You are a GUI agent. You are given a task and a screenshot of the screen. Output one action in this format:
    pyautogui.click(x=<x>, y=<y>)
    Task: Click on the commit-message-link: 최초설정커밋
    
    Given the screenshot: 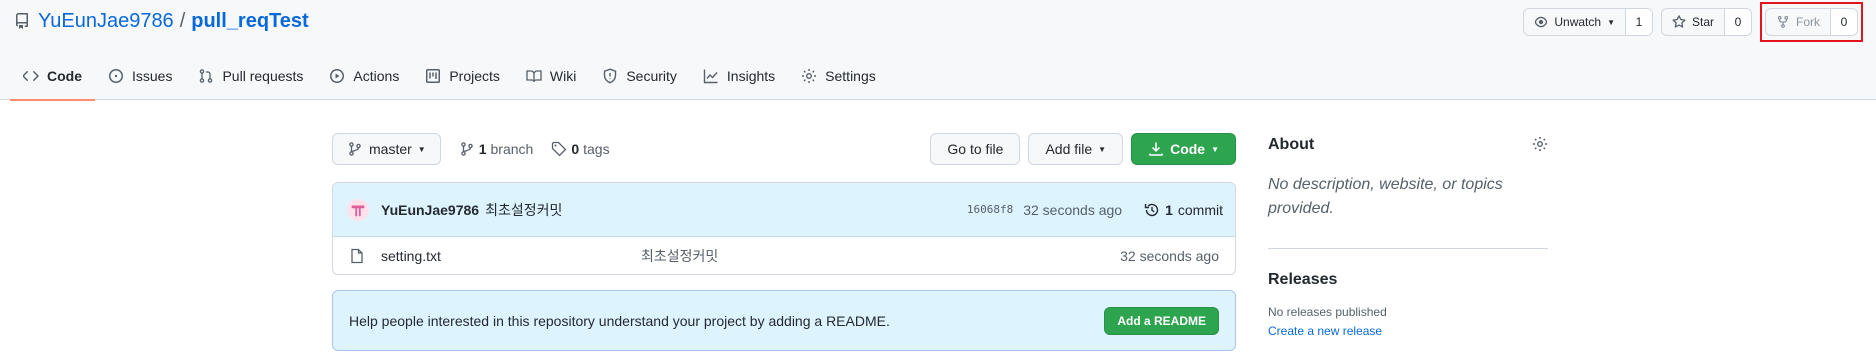 What is the action you would take?
    pyautogui.click(x=523, y=210)
    